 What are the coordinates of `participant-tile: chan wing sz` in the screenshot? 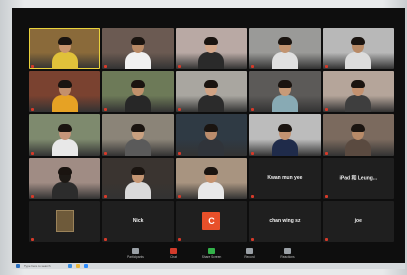 It's located at (285, 221).